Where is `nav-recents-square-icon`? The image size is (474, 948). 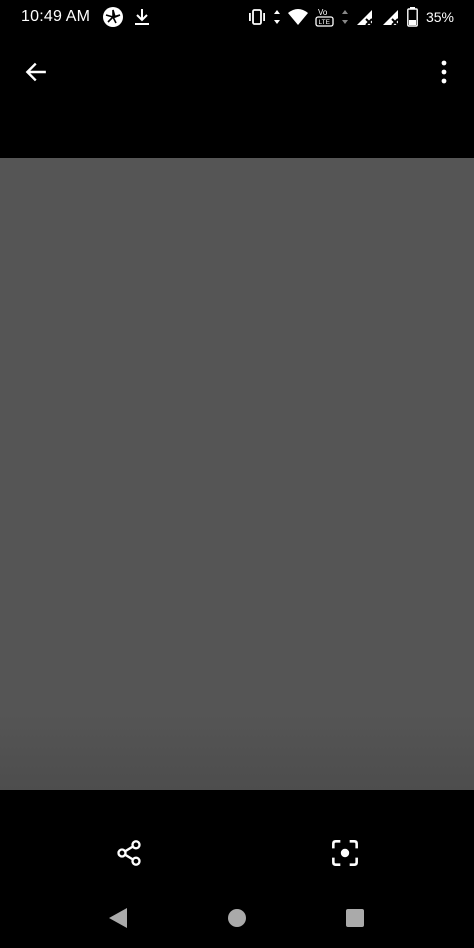
nav-recents-square-icon is located at coordinates (355, 918).